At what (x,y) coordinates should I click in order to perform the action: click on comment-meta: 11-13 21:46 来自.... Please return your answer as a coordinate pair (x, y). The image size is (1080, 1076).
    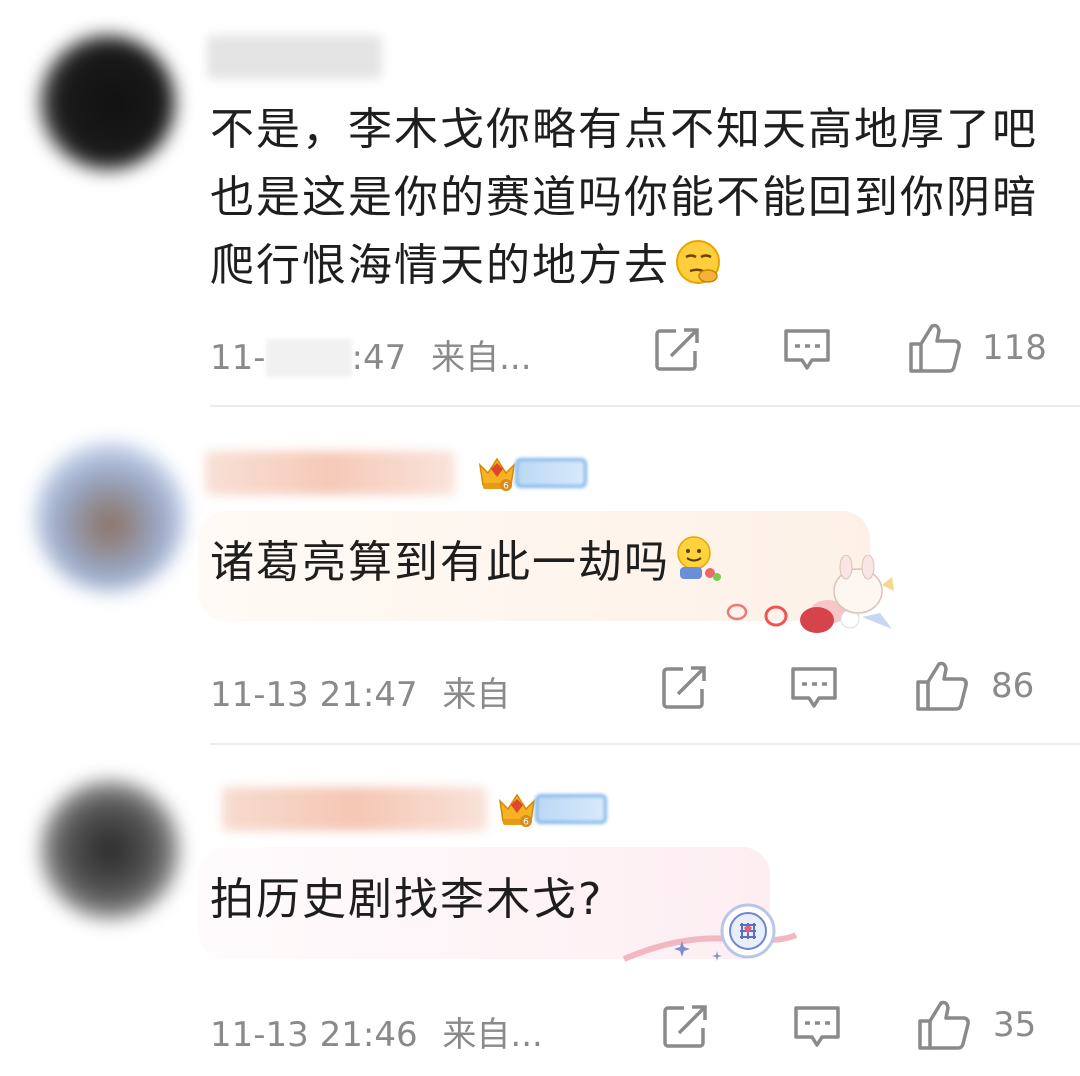
    Looking at the image, I should click on (376, 1031).